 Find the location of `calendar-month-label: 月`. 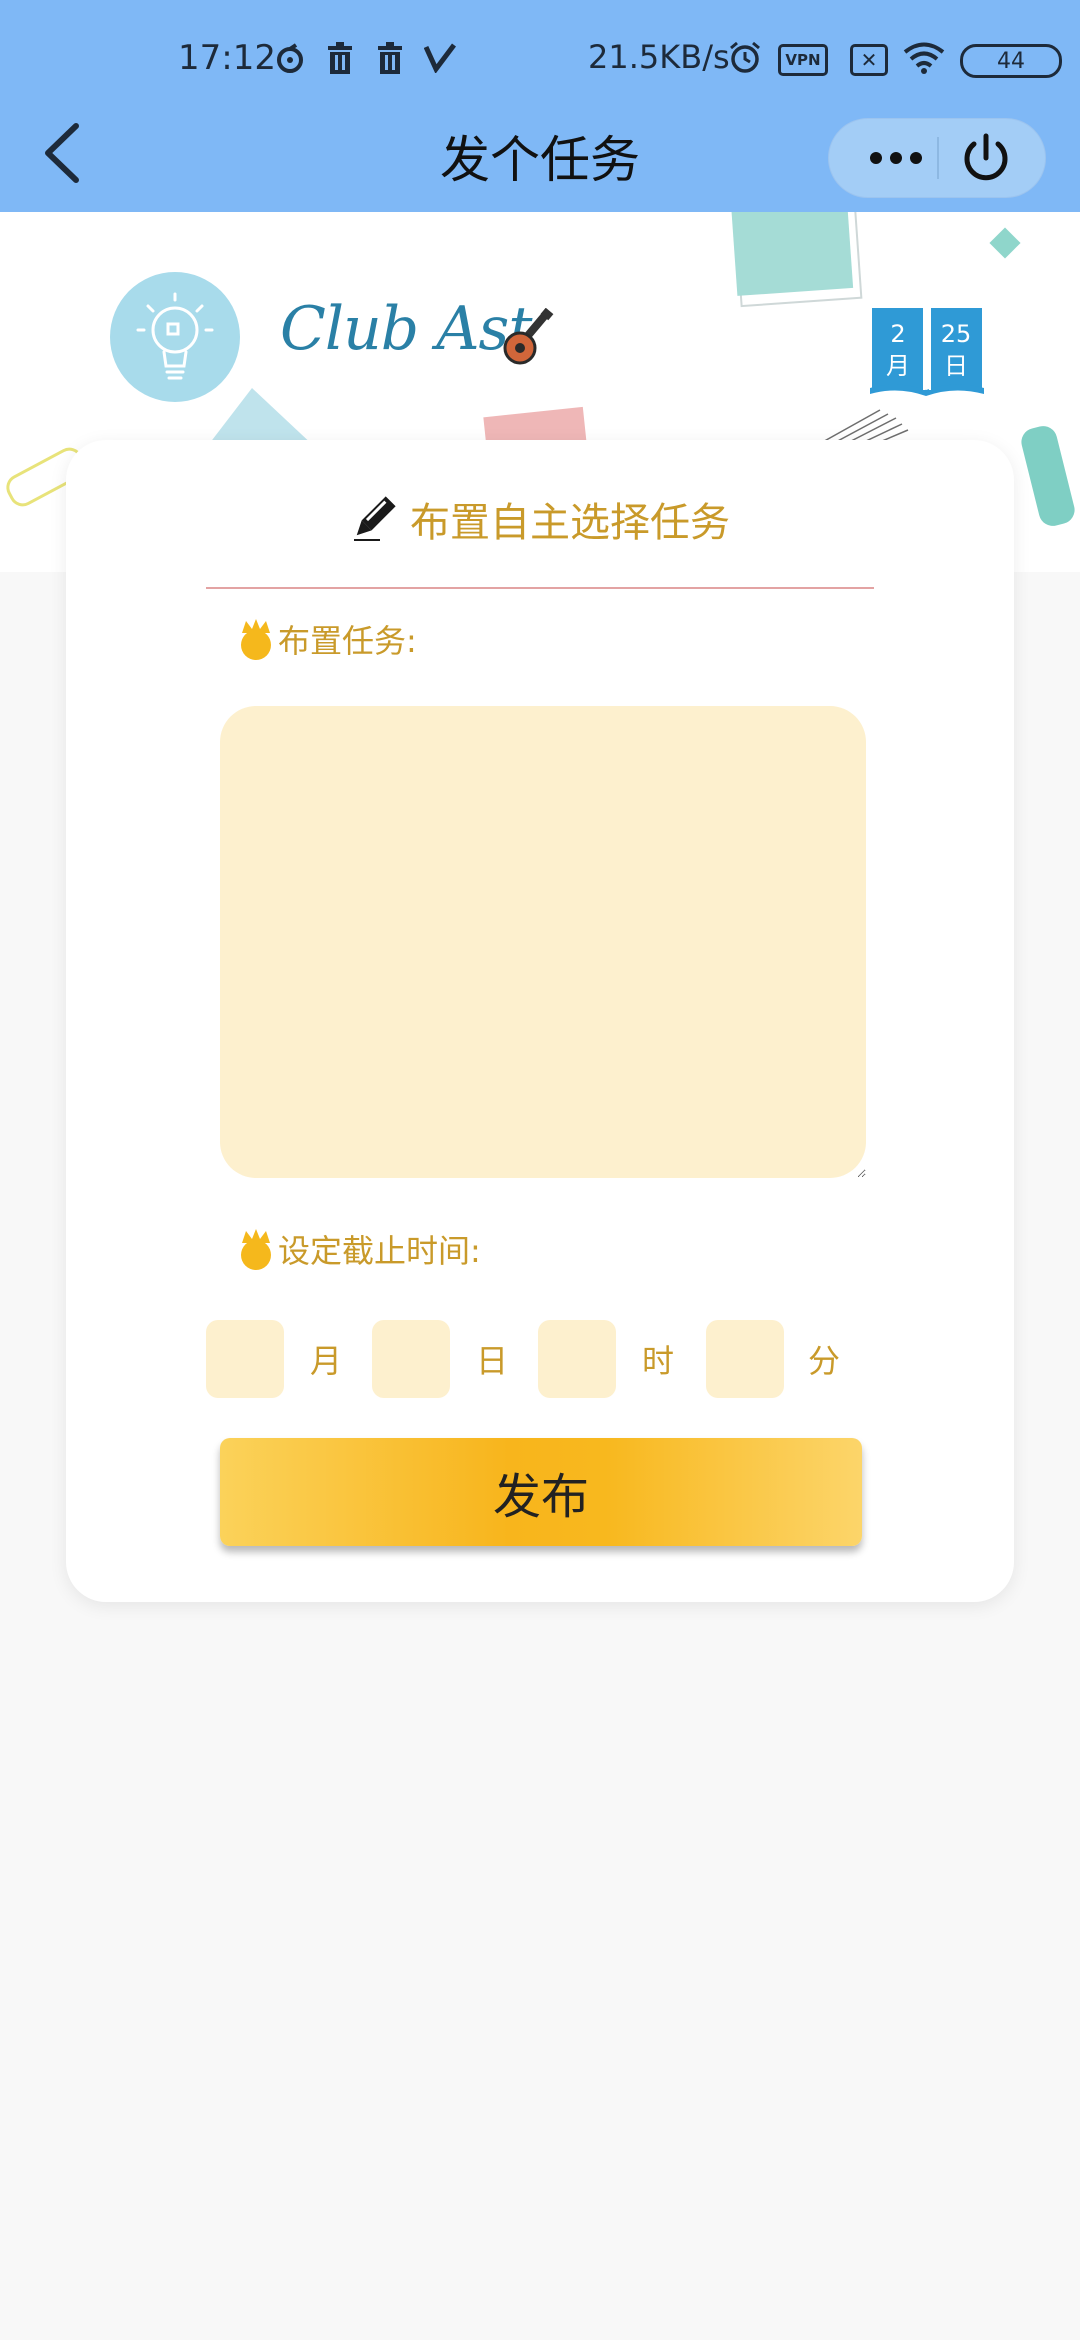

calendar-month-label: 月 is located at coordinates (898, 366).